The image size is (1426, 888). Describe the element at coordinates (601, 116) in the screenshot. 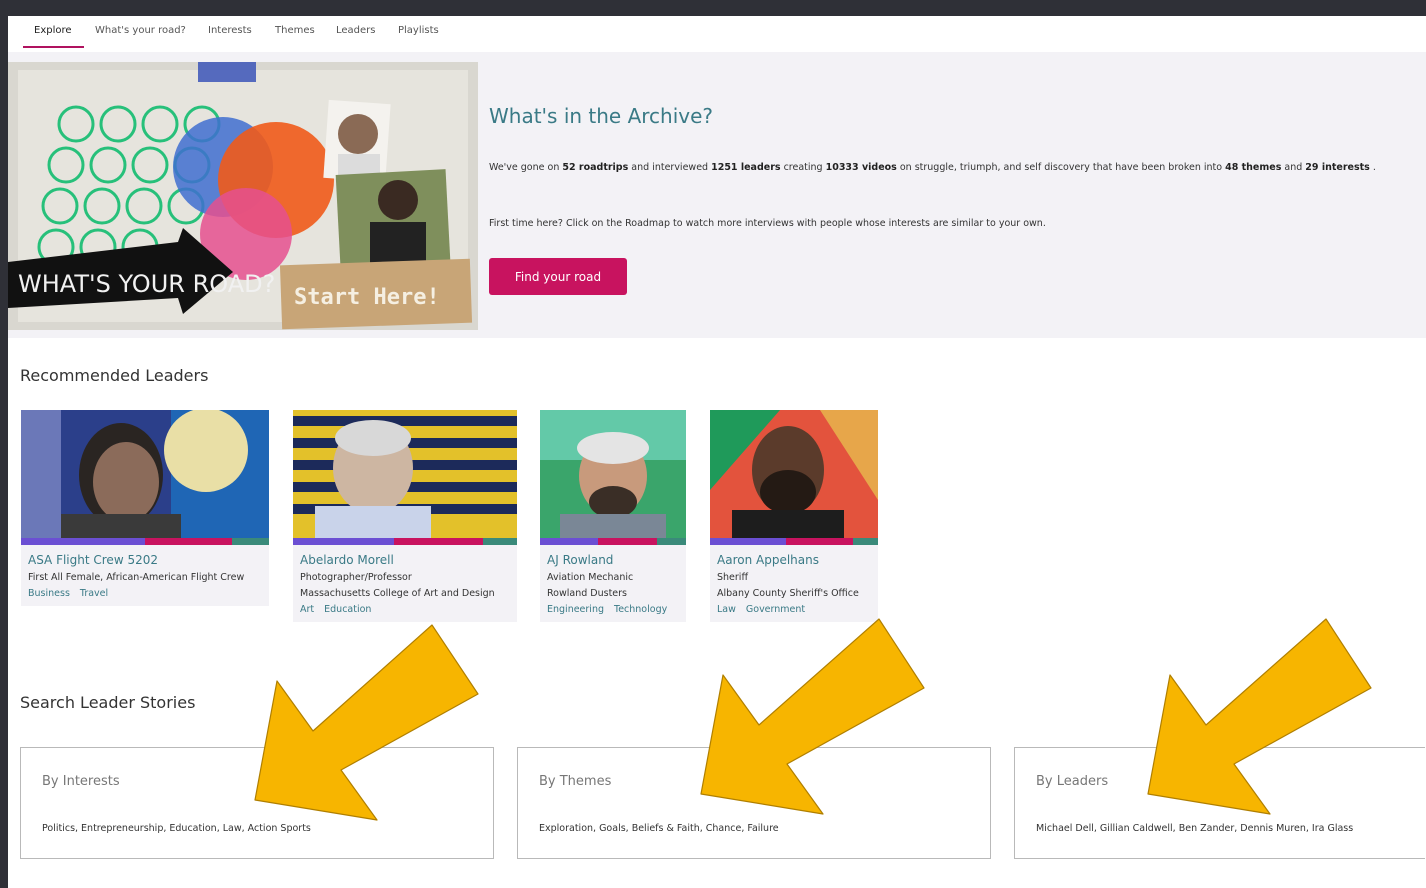

I see `archive-title: What's in the Archive?` at that location.